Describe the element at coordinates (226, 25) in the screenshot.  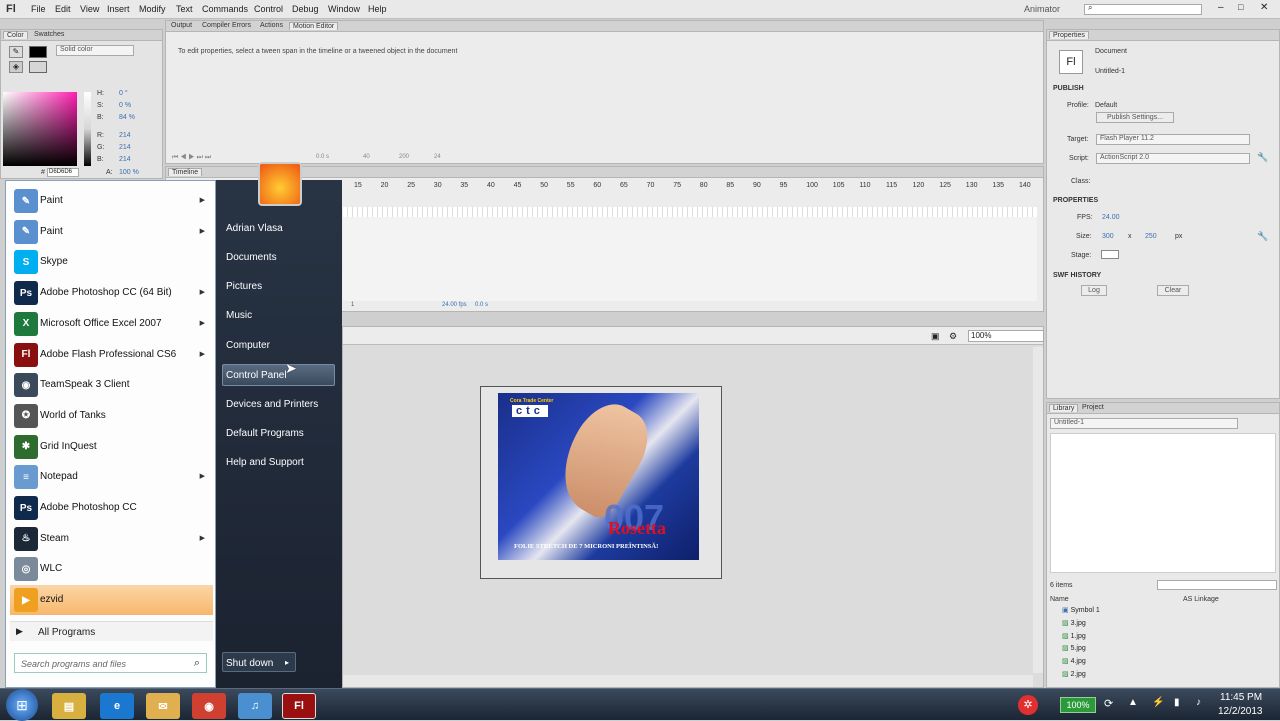
I see `tab-compiler-errors: Compiler Errors` at that location.